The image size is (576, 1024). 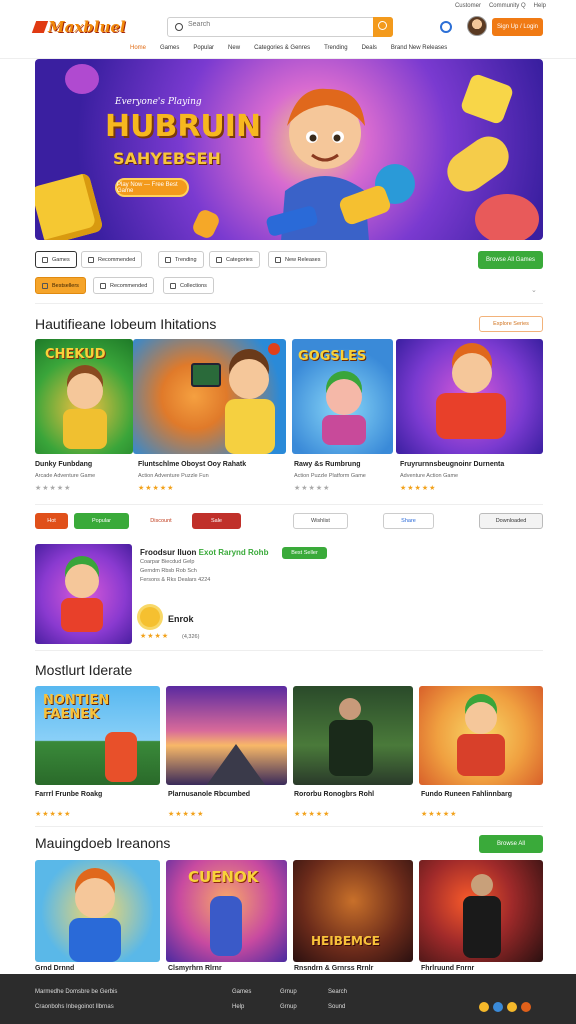 What do you see at coordinates (511, 844) in the screenshot?
I see `browse-all-button: Browse All` at bounding box center [511, 844].